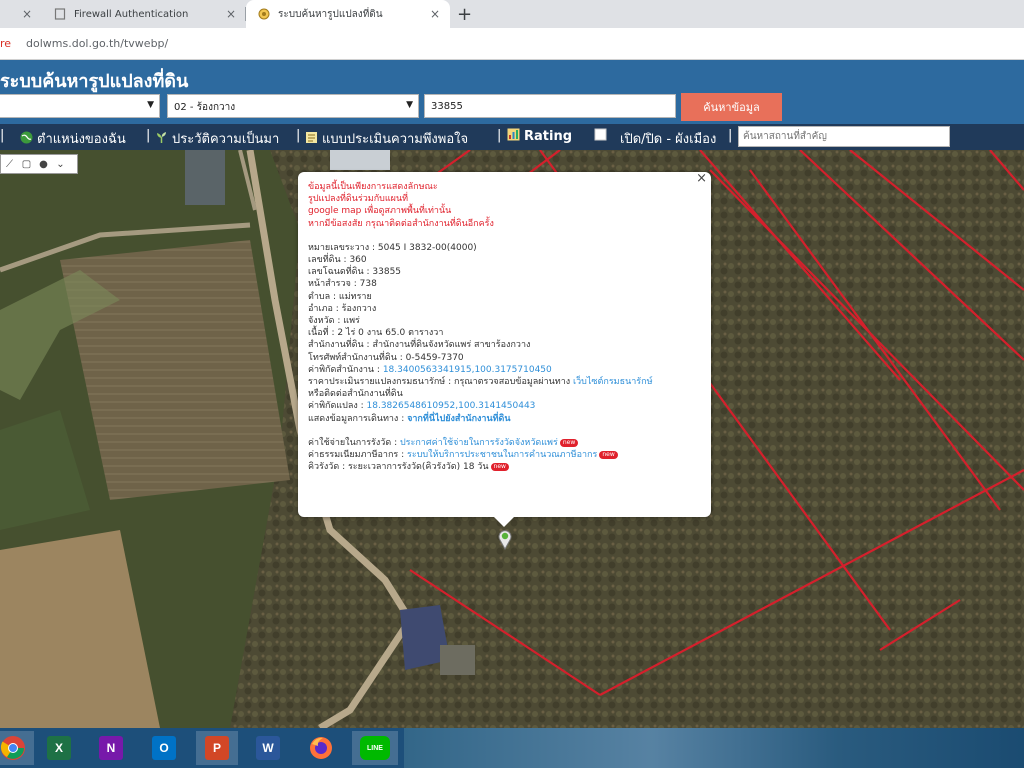 The image size is (1024, 768). I want to click on parcel-number-input, so click(550, 106).